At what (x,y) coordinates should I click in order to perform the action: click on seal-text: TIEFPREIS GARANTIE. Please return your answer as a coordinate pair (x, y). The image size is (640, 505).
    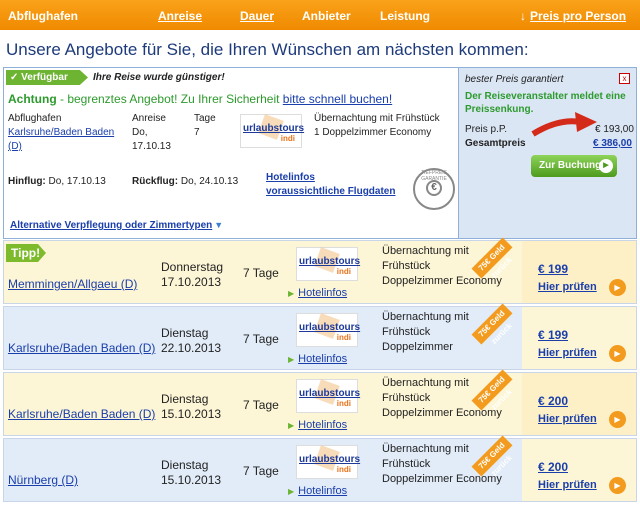
    Looking at the image, I should click on (434, 176).